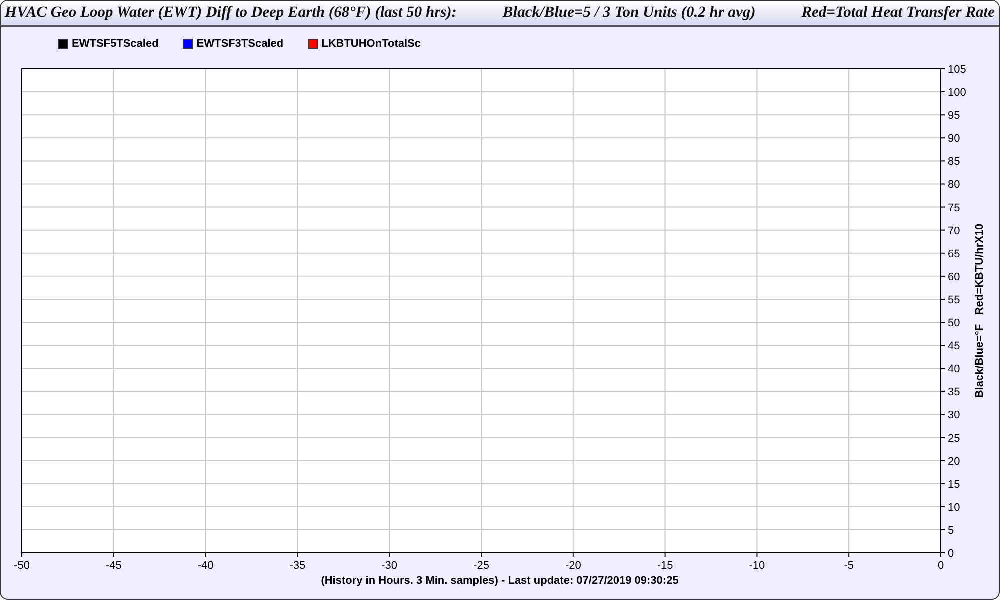 The width and height of the screenshot is (1000, 600). I want to click on y-tick-label: 60, so click(954, 277).